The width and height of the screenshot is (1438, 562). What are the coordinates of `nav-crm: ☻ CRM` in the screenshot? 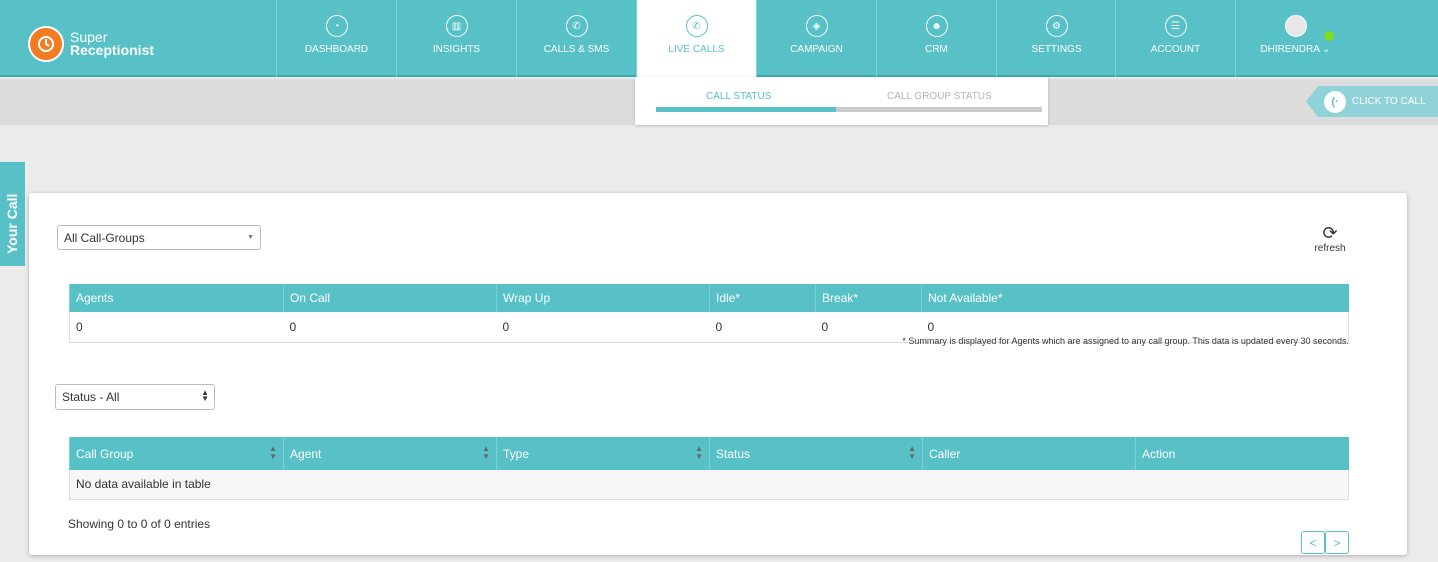 It's located at (936, 38).